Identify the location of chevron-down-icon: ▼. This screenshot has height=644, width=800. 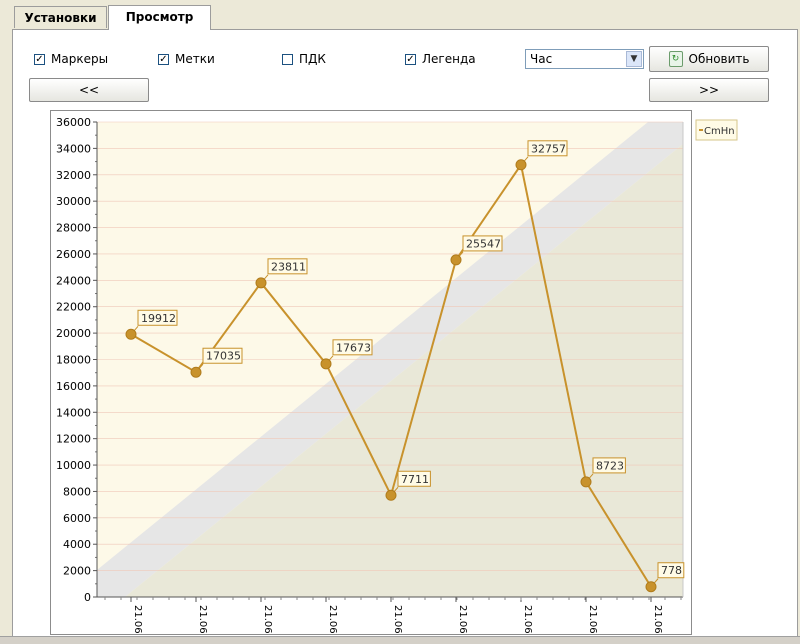
(634, 59).